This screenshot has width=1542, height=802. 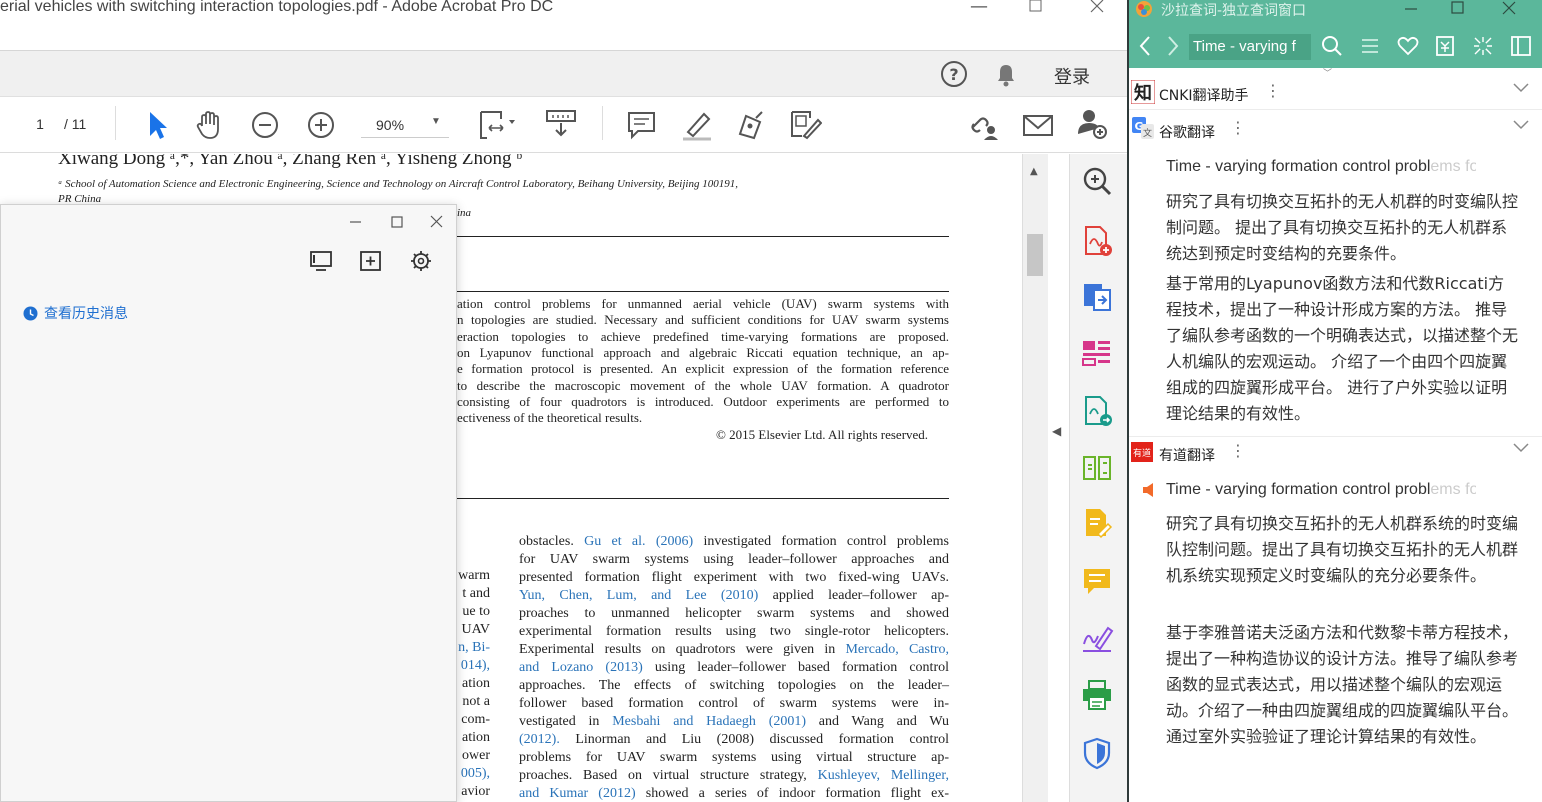 What do you see at coordinates (1445, 46) in the screenshot?
I see `notebook-icon` at bounding box center [1445, 46].